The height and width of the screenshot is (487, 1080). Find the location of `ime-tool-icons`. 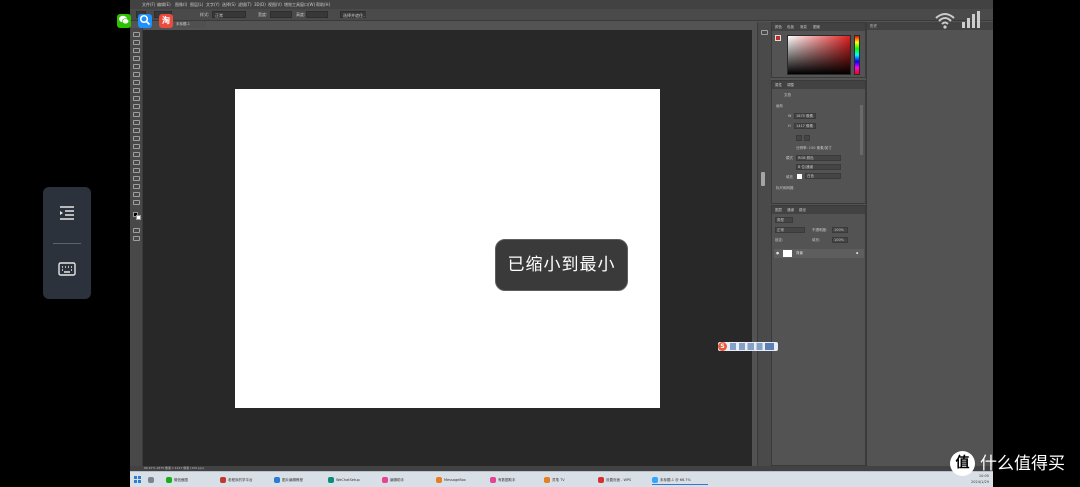

ime-tool-icons is located at coordinates (752, 346).